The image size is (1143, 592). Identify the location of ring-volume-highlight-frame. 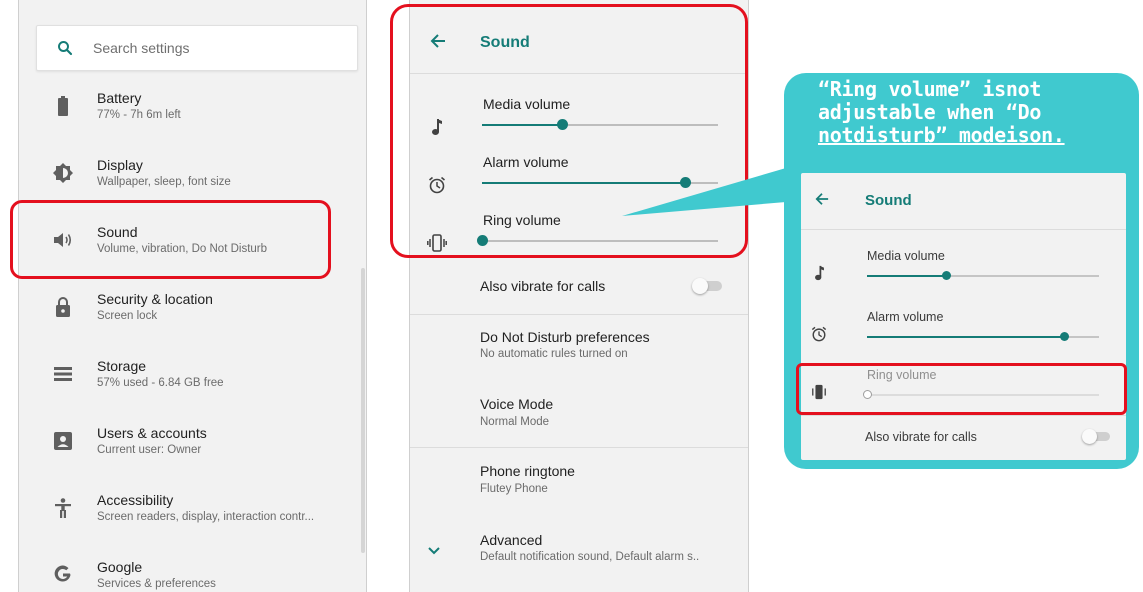
(961, 389).